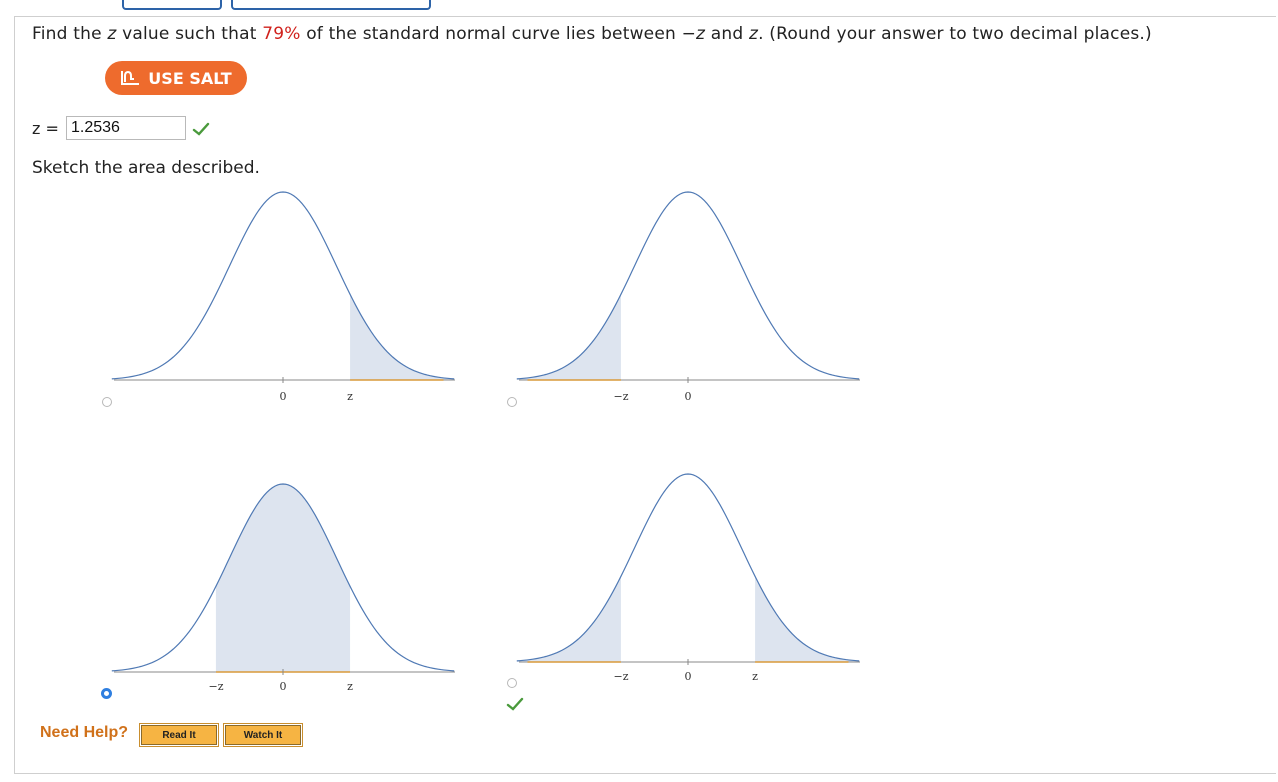 This screenshot has width=1278, height=782. I want to click on option-a-plot: 0 z, so click(285, 297).